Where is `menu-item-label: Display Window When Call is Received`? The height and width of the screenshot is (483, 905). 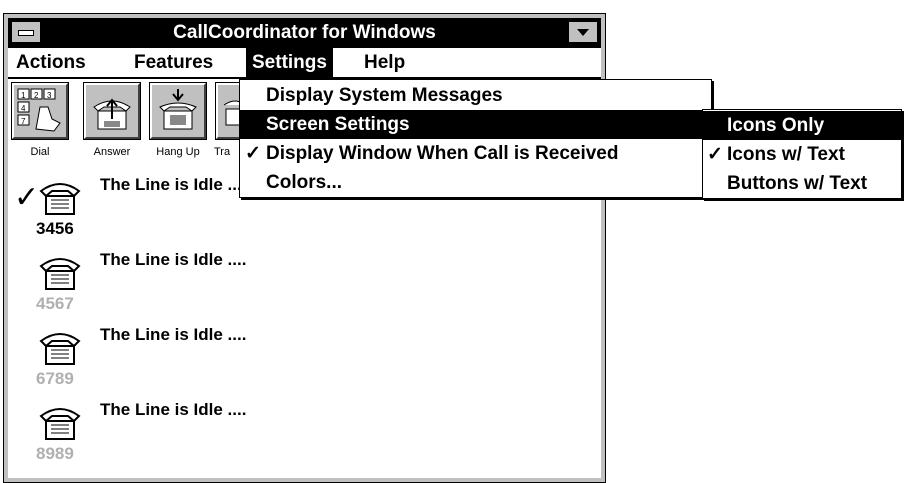
menu-item-label: Display Window When Call is Received is located at coordinates (442, 153).